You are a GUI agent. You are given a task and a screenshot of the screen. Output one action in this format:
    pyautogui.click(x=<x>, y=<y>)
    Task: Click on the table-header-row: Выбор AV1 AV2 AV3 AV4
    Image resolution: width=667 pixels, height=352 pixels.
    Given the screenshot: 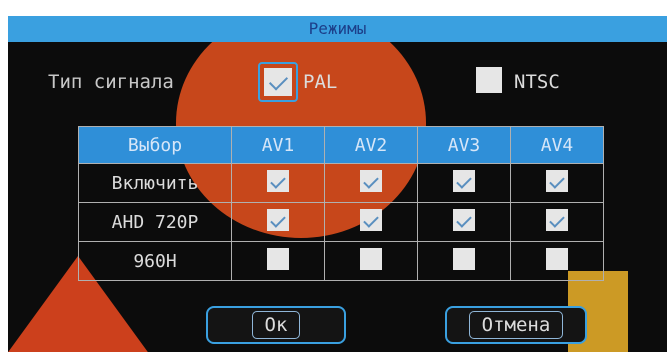 What is the action you would take?
    pyautogui.click(x=341, y=145)
    